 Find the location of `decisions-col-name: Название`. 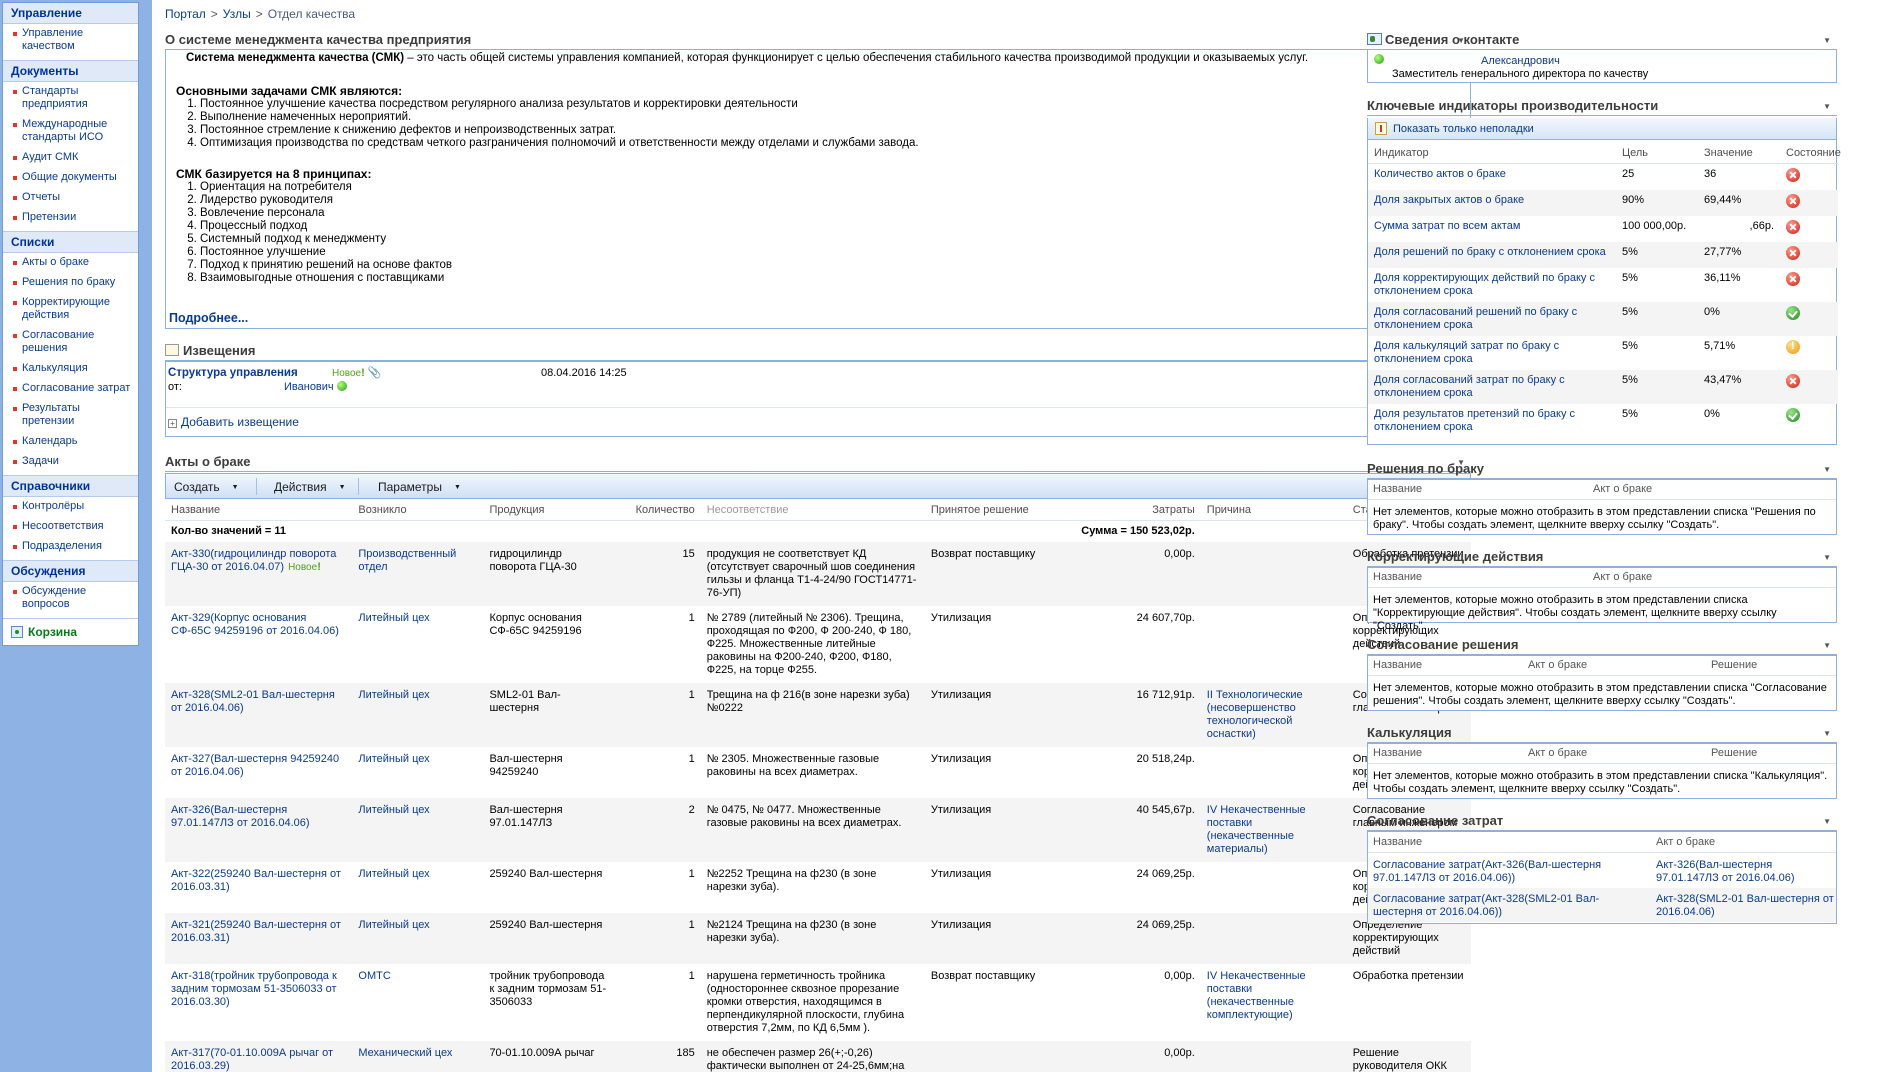

decisions-col-name: Название is located at coordinates (1397, 489).